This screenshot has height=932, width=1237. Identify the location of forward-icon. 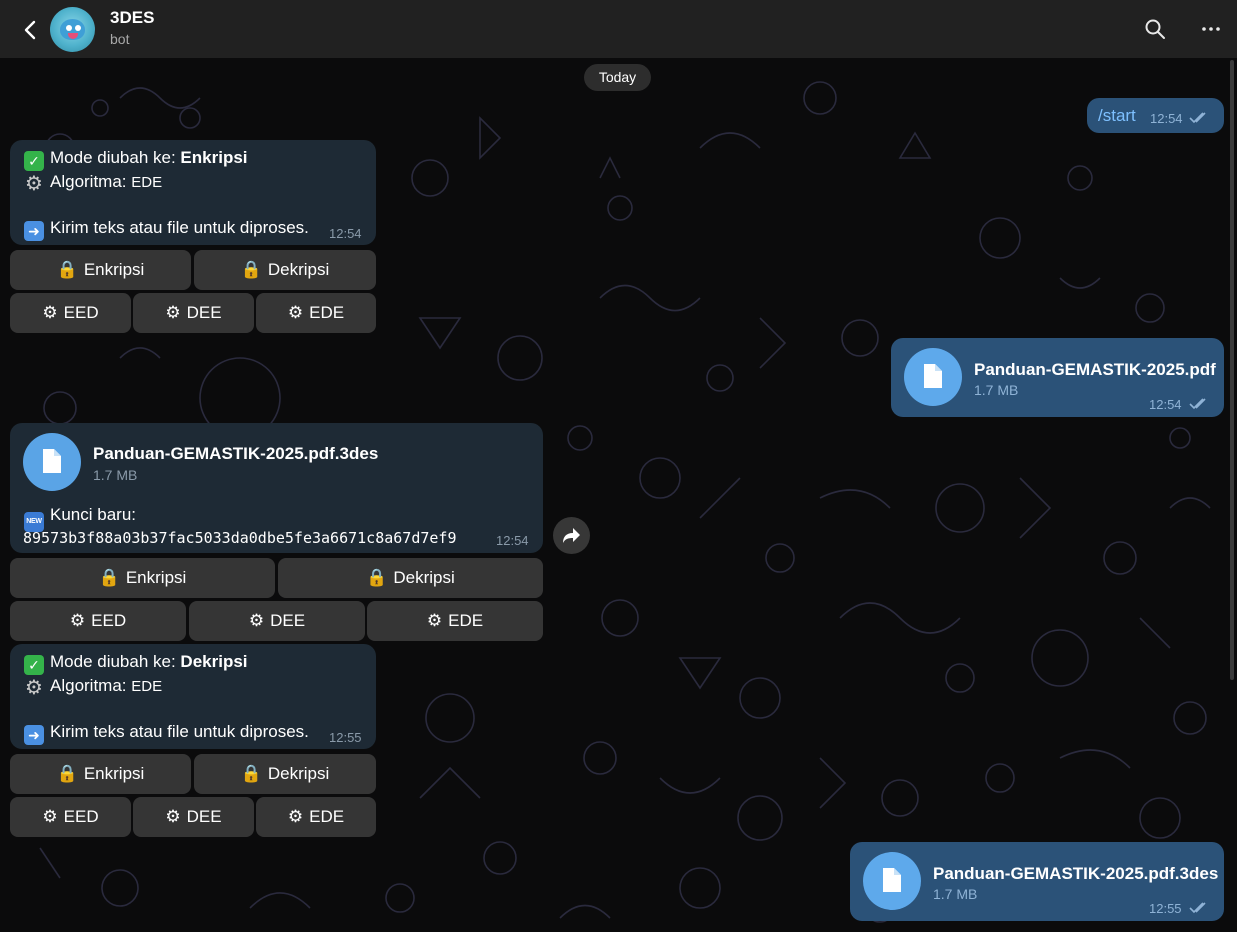
(571, 535).